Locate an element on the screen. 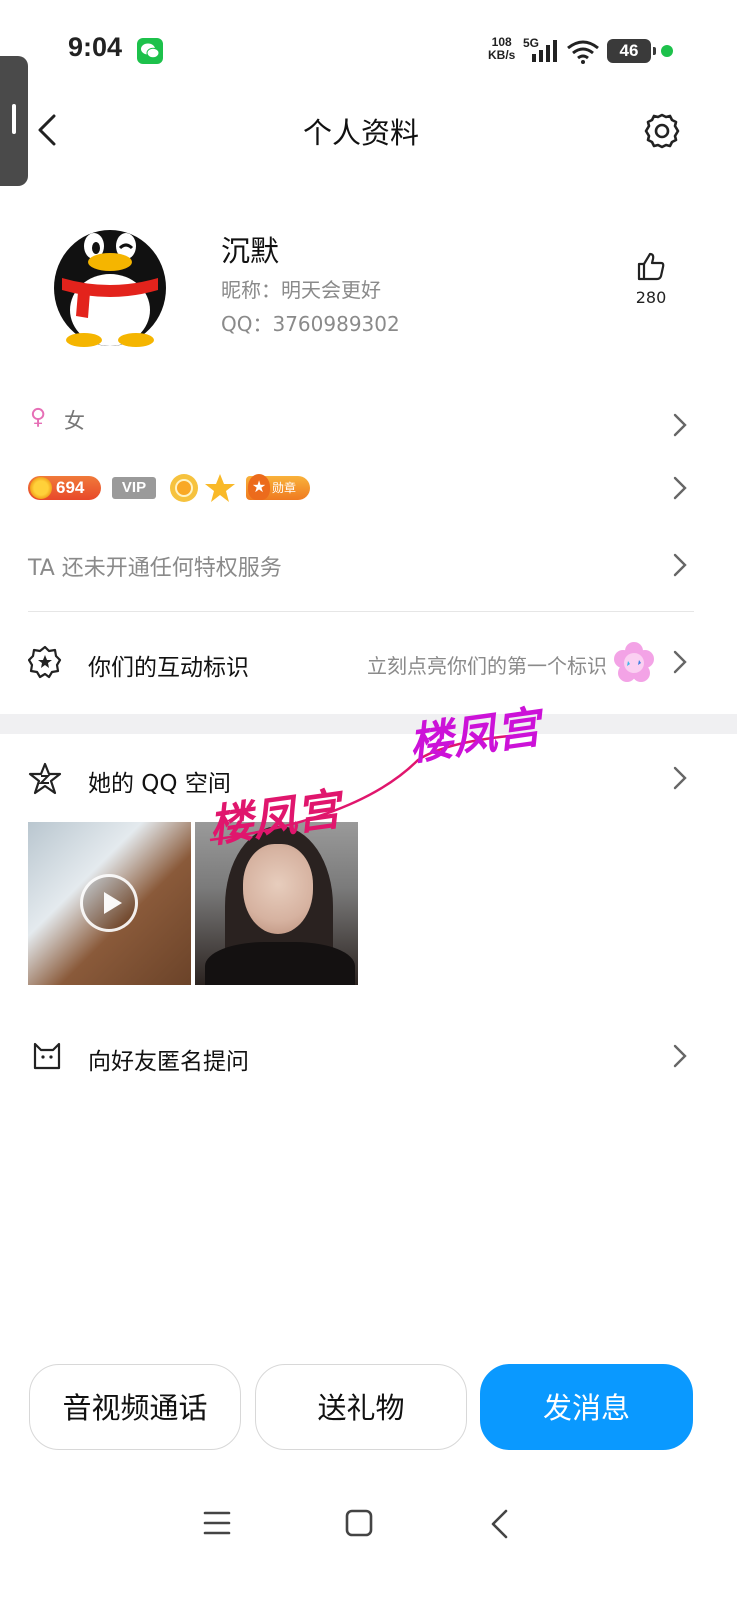 This screenshot has width=737, height=1600. level-badge: 694 is located at coordinates (64, 488).